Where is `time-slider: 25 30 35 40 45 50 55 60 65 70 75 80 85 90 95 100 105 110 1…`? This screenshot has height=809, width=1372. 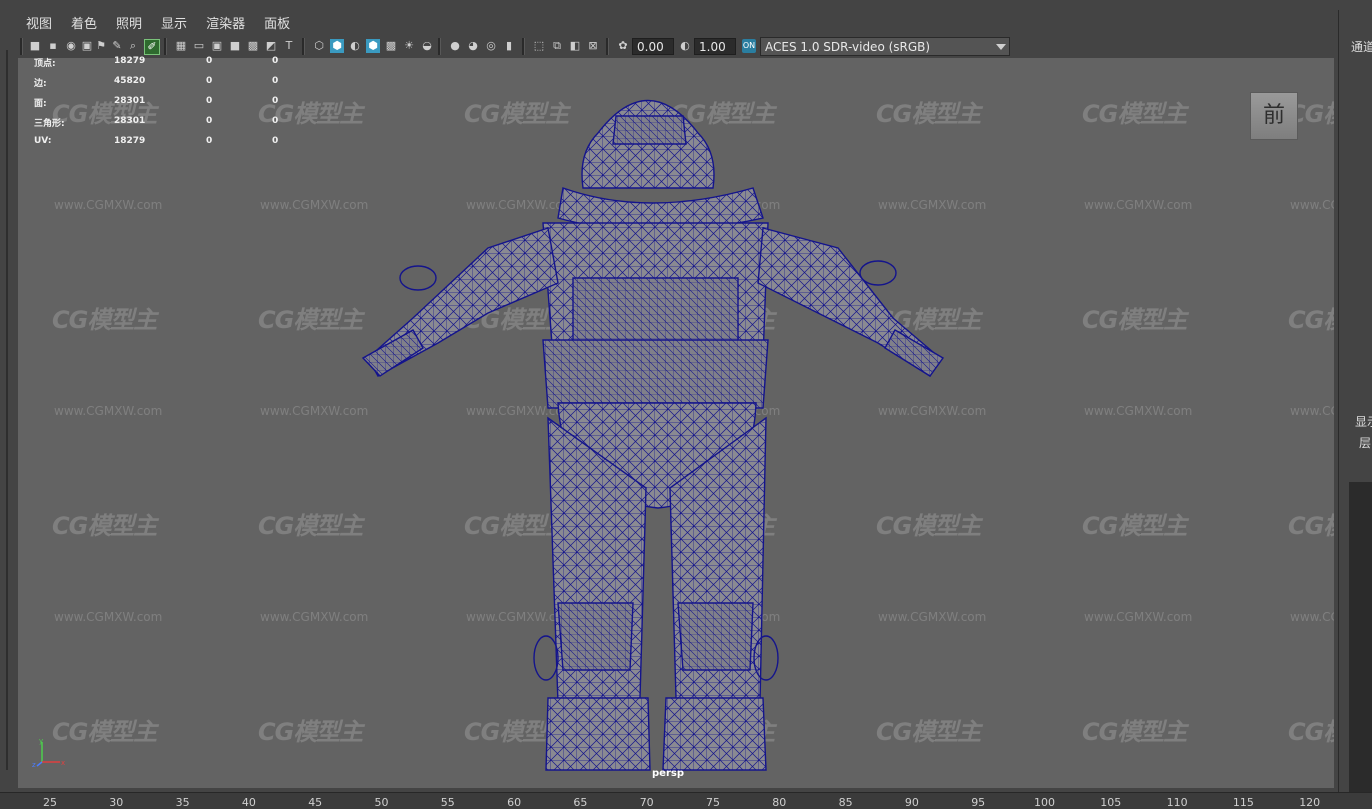 time-slider: 25 30 35 40 45 50 55 60 65 70 75 80 85 90 95 100 105 110 1… is located at coordinates (686, 800).